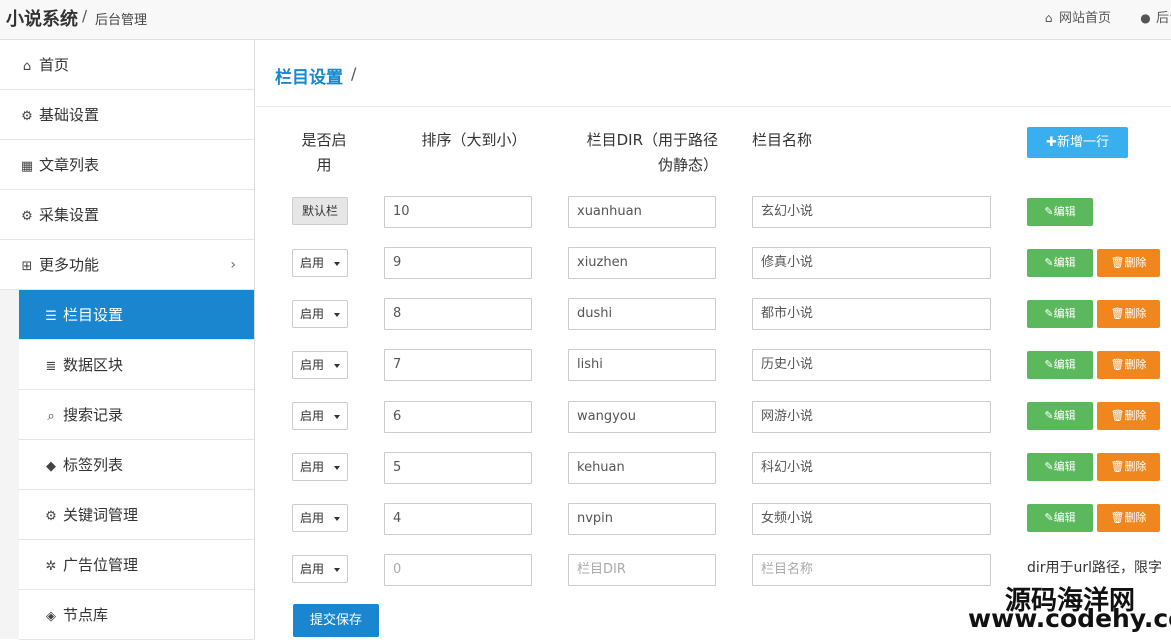  What do you see at coordinates (127, 265) in the screenshot?
I see `sidebar-item-more-features: ⊞ 更多功能 ›` at bounding box center [127, 265].